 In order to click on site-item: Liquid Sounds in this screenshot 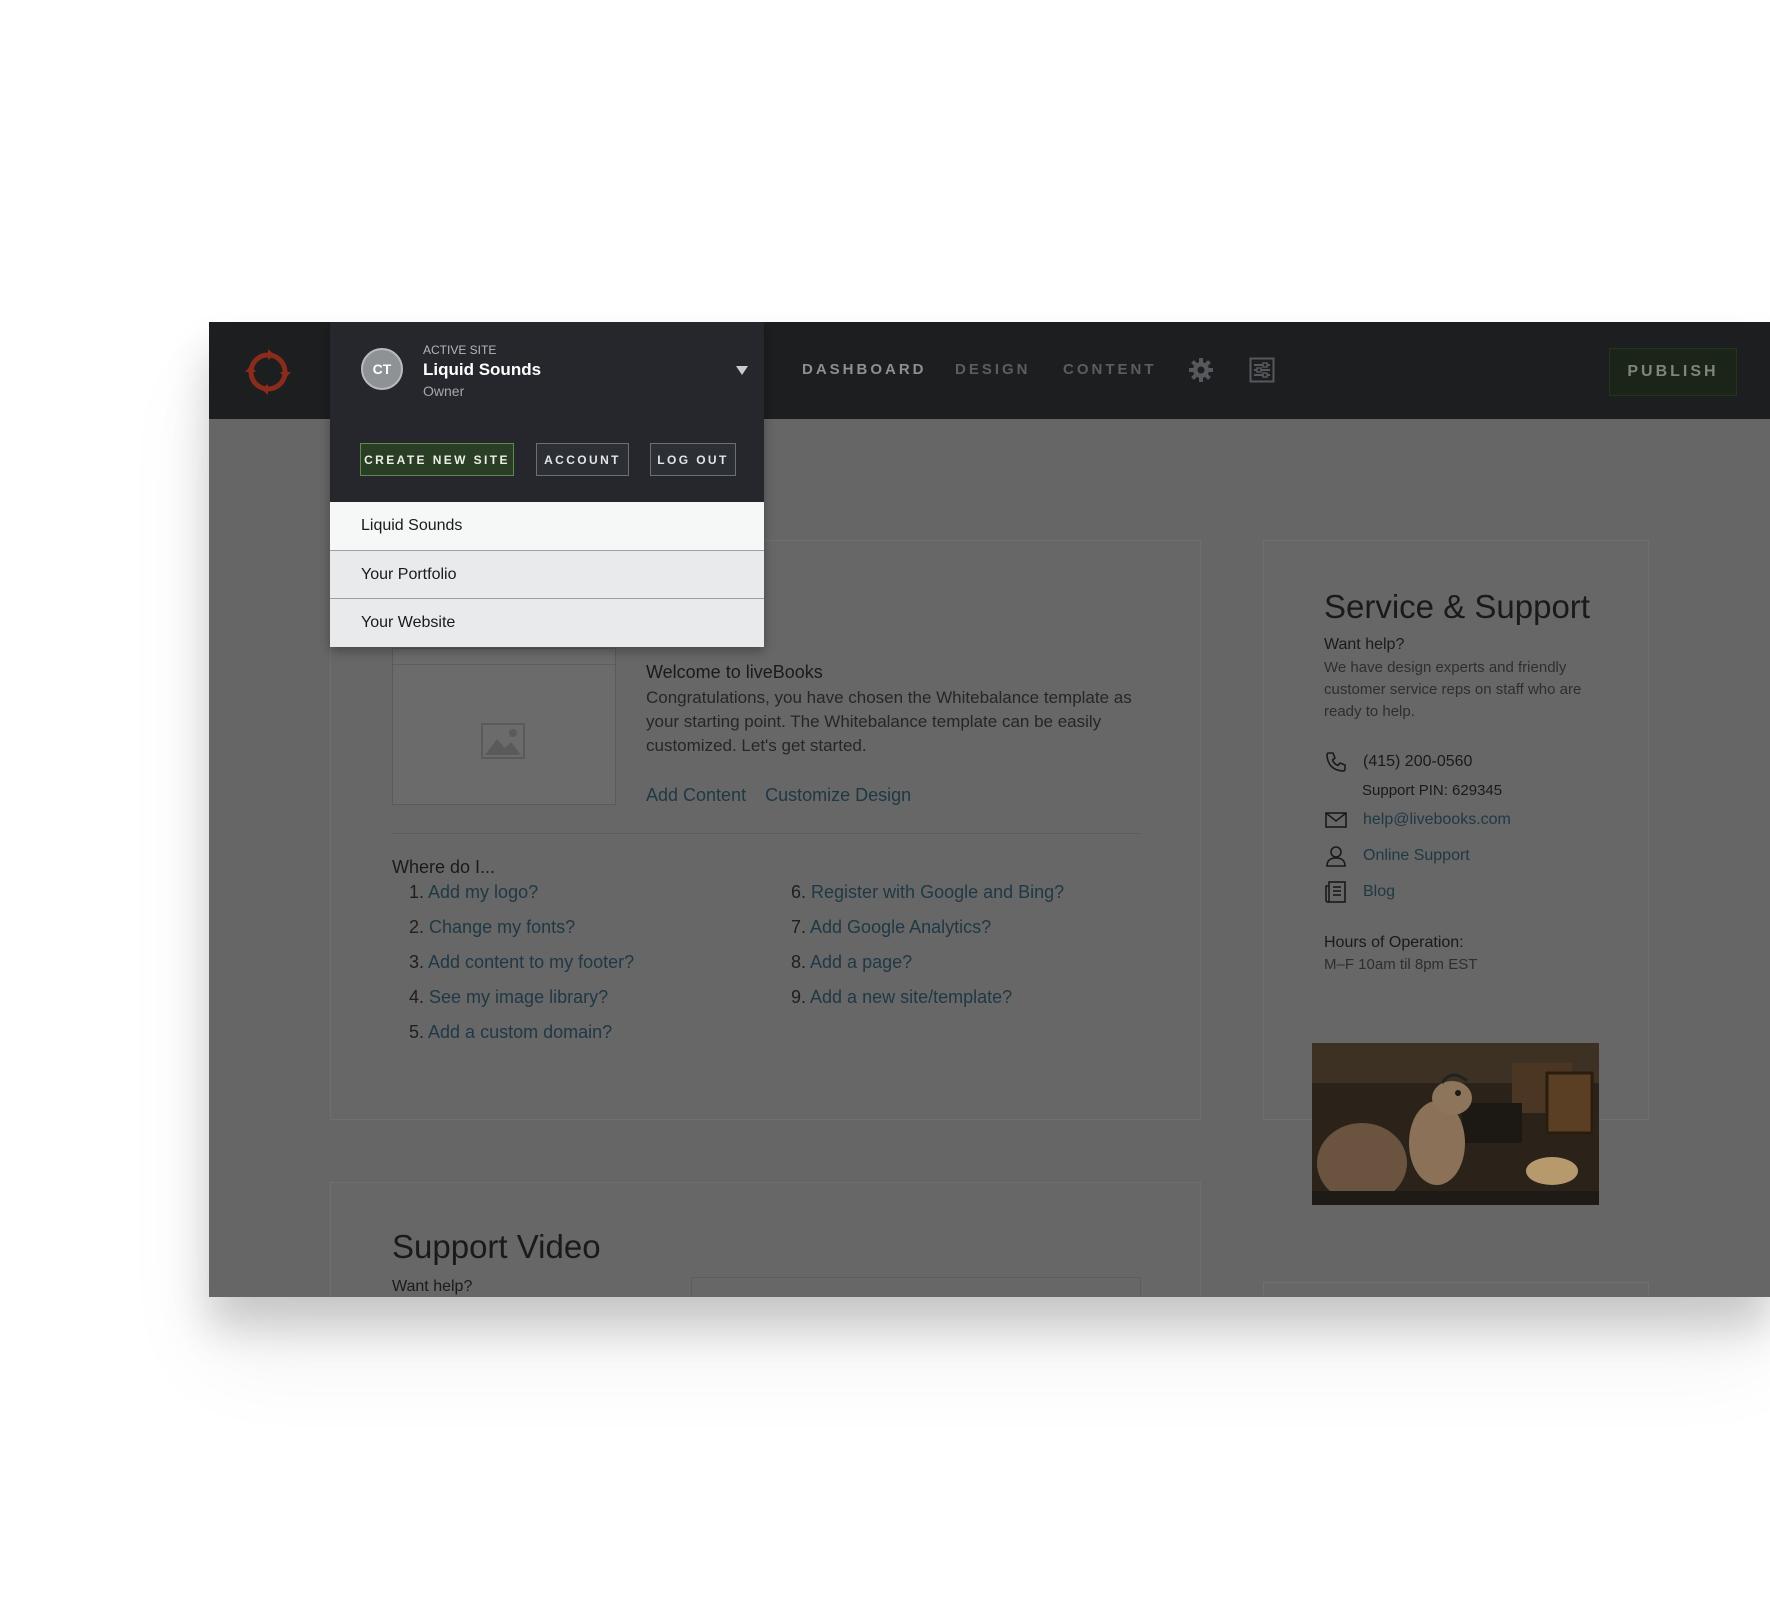, I will do `click(547, 526)`.